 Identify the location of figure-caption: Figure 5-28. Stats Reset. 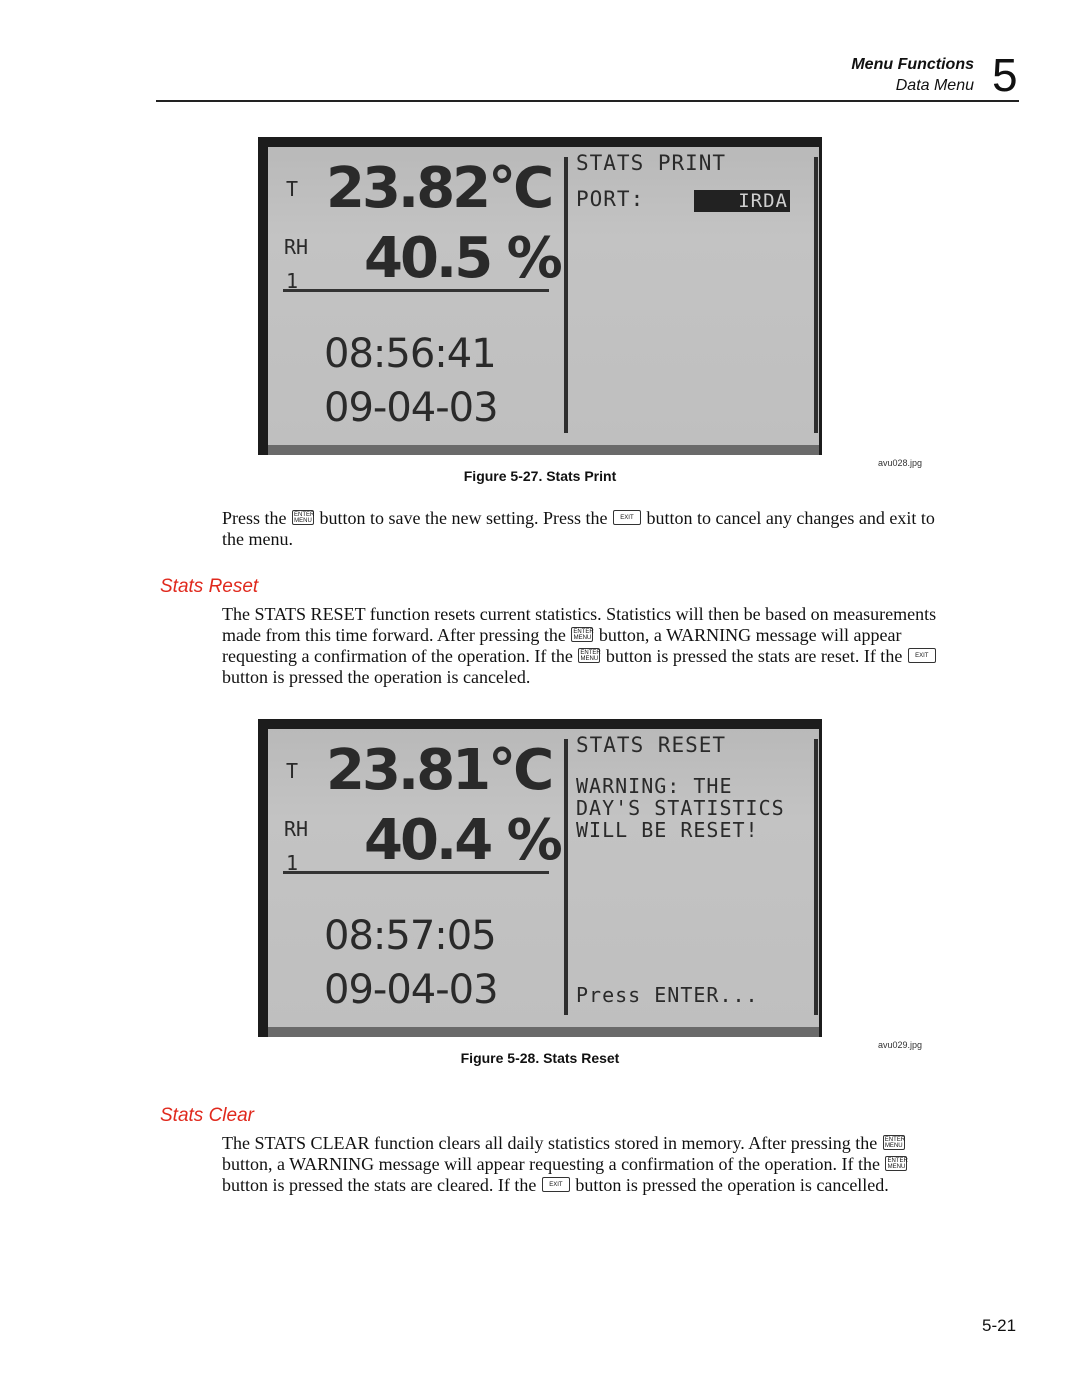
(540, 1058).